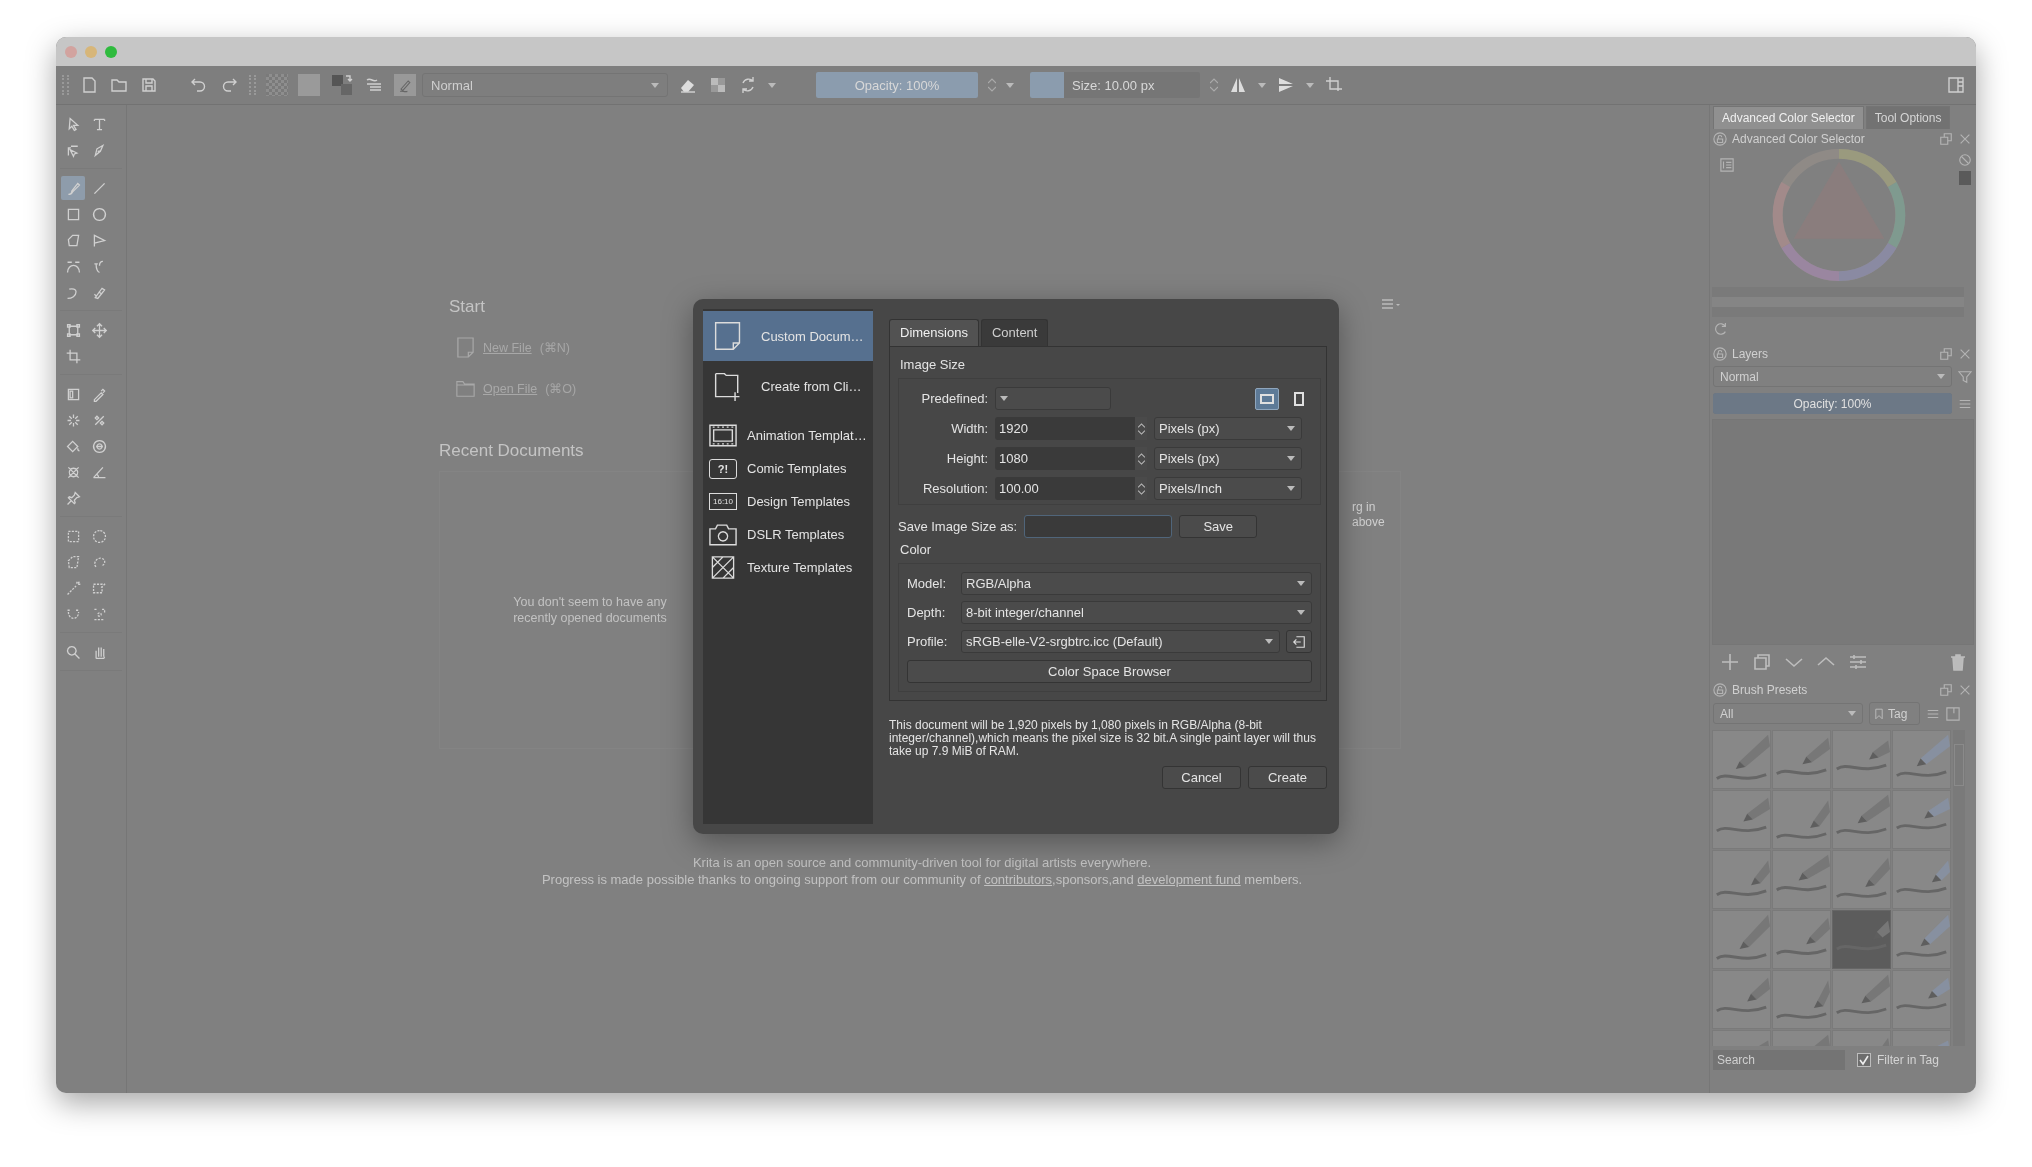  What do you see at coordinates (788, 468) in the screenshot?
I see `template-item: ?! Comic Templates` at bounding box center [788, 468].